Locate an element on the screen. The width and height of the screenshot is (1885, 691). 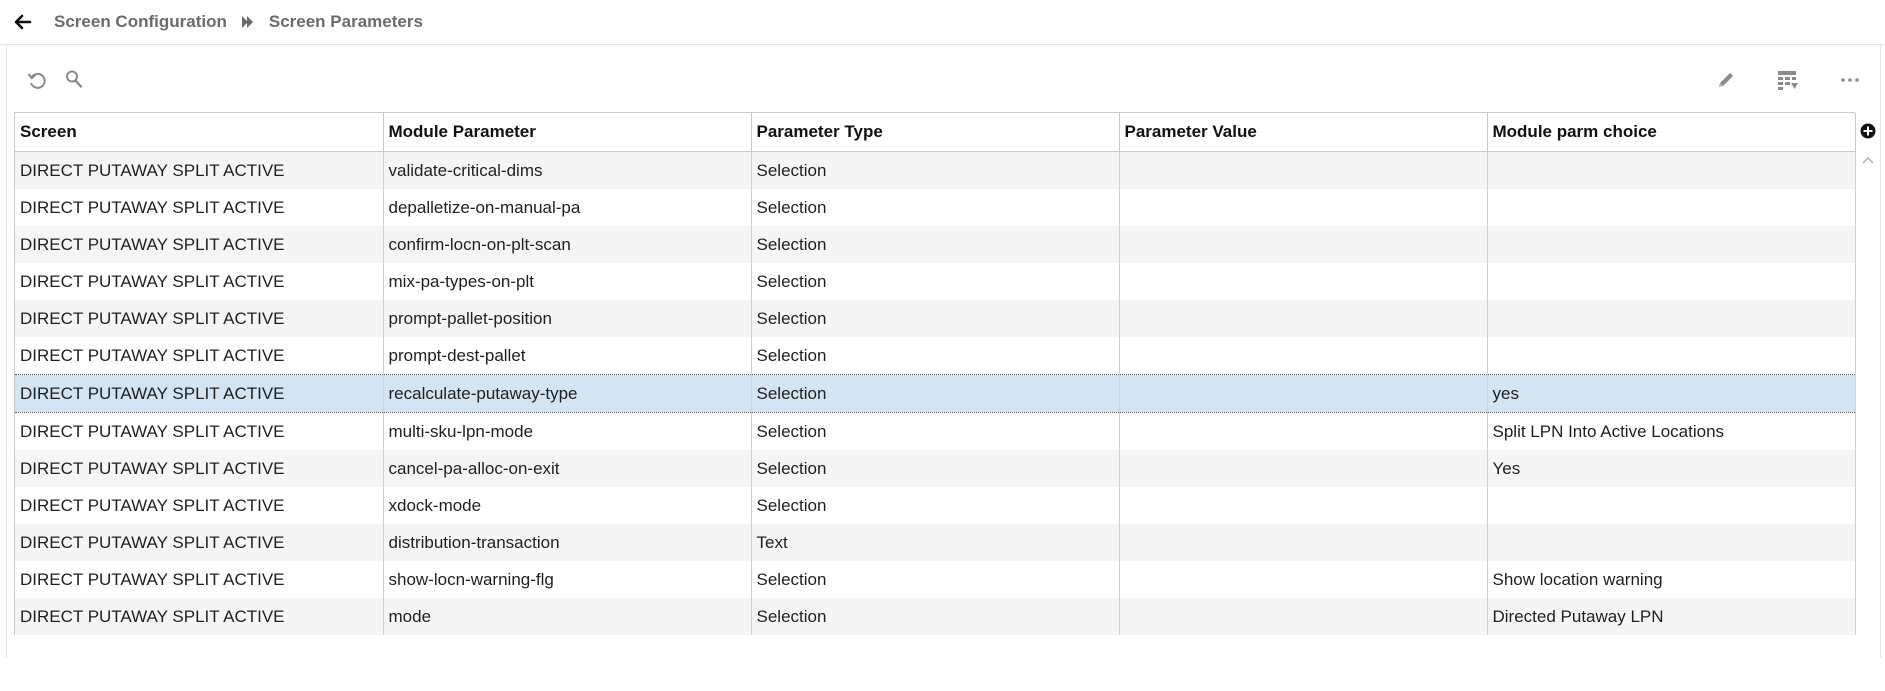
column-header-module-parameter: Module Parameter is located at coordinates (567, 132).